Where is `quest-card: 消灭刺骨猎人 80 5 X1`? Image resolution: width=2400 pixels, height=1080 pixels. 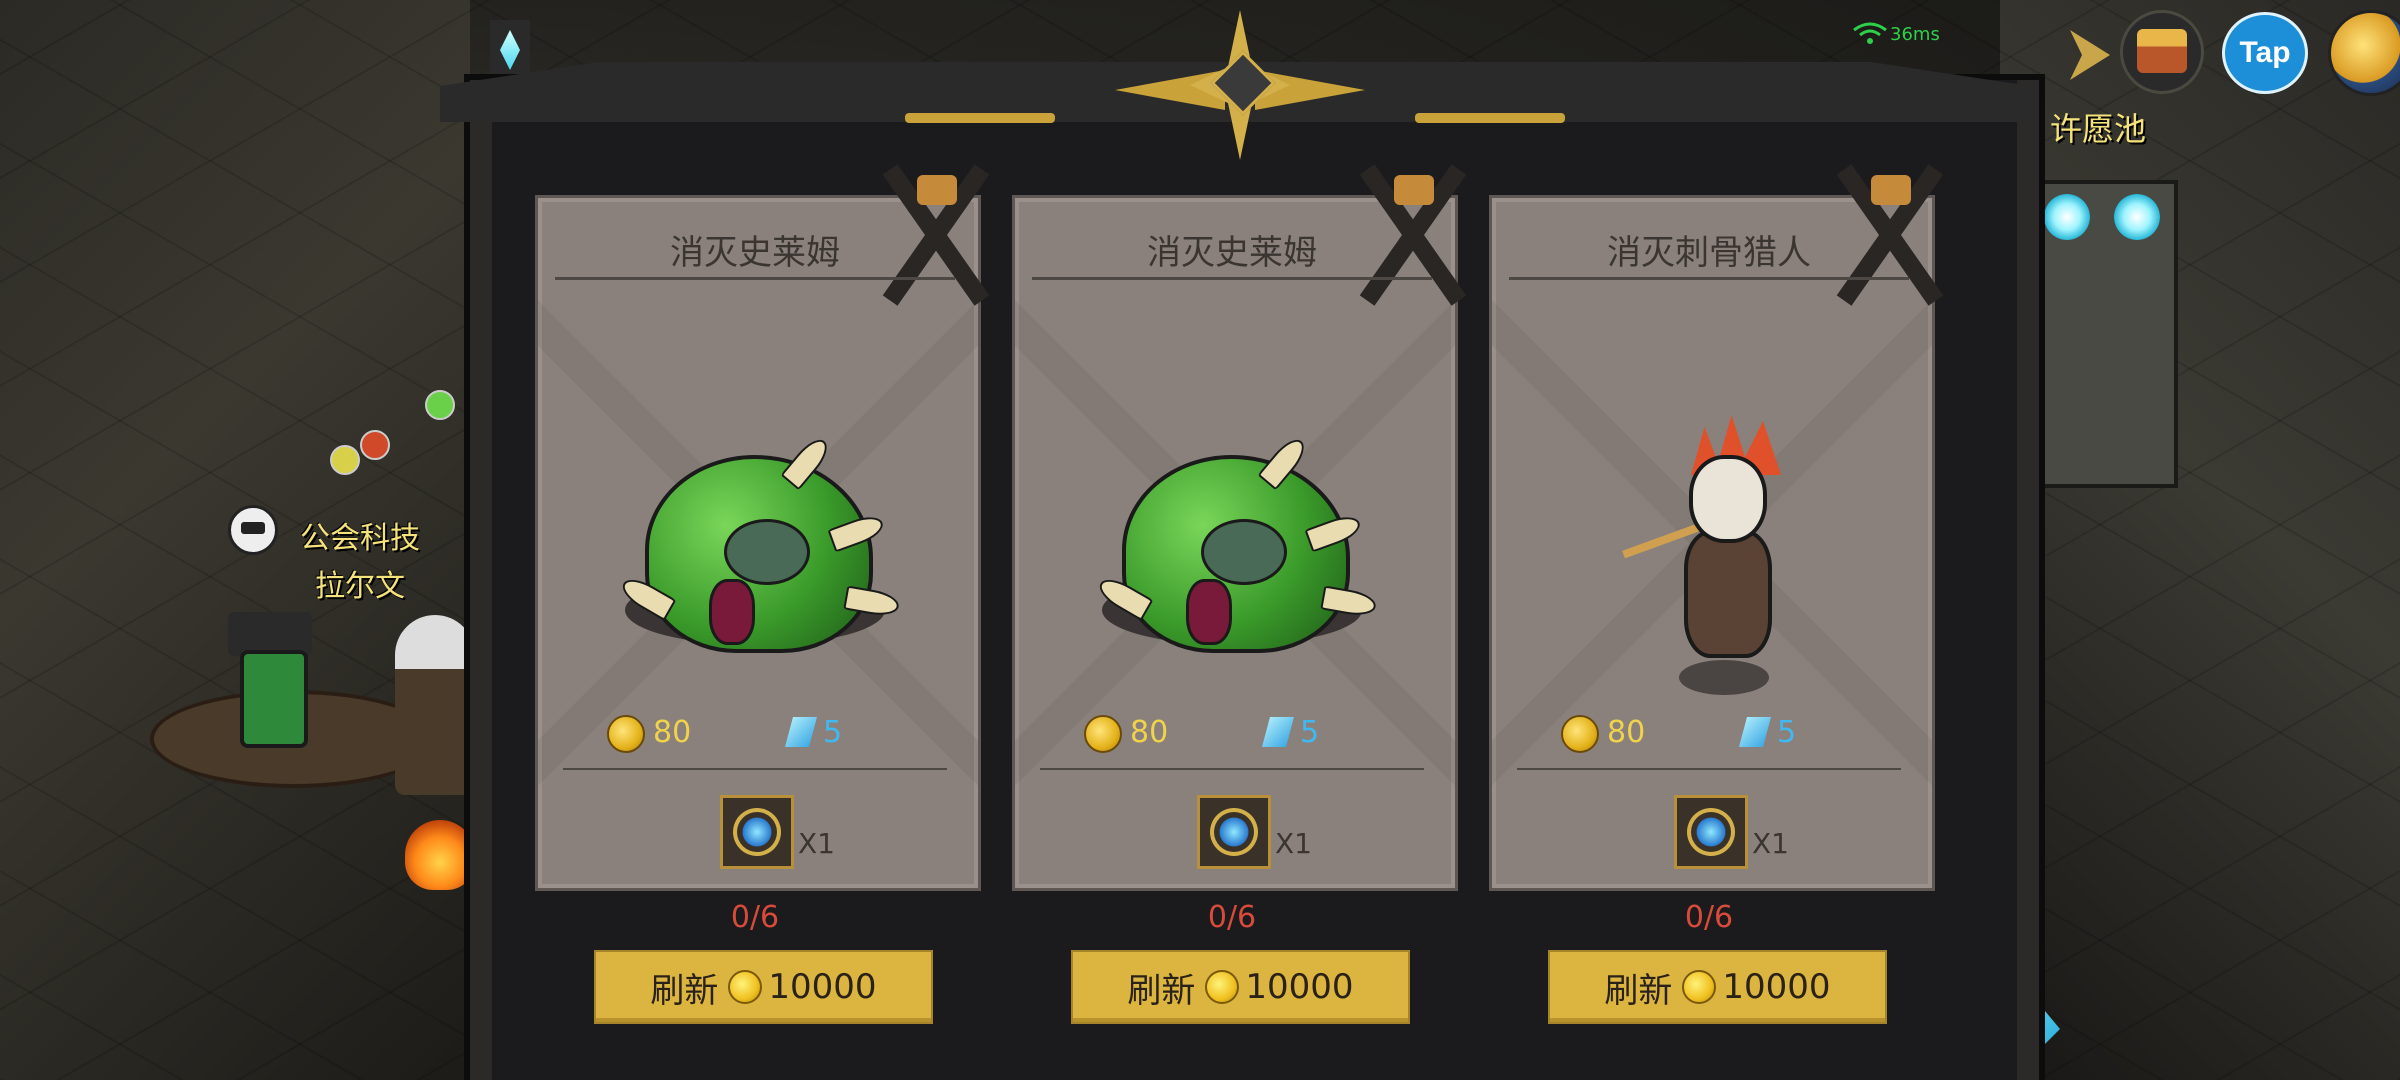
quest-card: 消灭刺骨猎人 80 5 X1 is located at coordinates (1716, 527).